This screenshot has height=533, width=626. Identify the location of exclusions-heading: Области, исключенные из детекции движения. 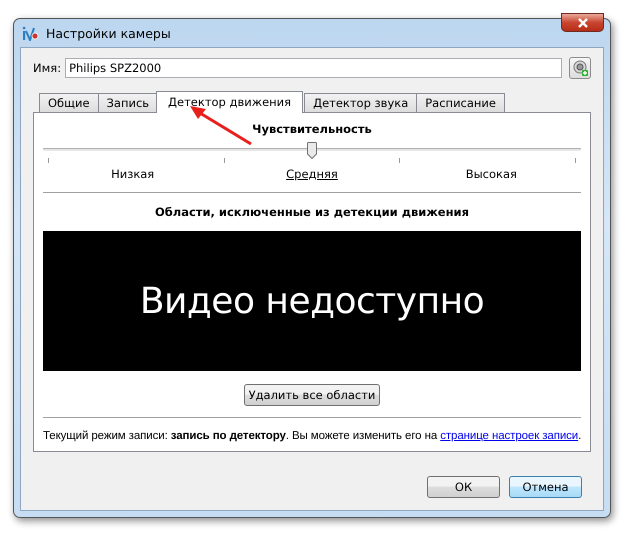
(312, 212).